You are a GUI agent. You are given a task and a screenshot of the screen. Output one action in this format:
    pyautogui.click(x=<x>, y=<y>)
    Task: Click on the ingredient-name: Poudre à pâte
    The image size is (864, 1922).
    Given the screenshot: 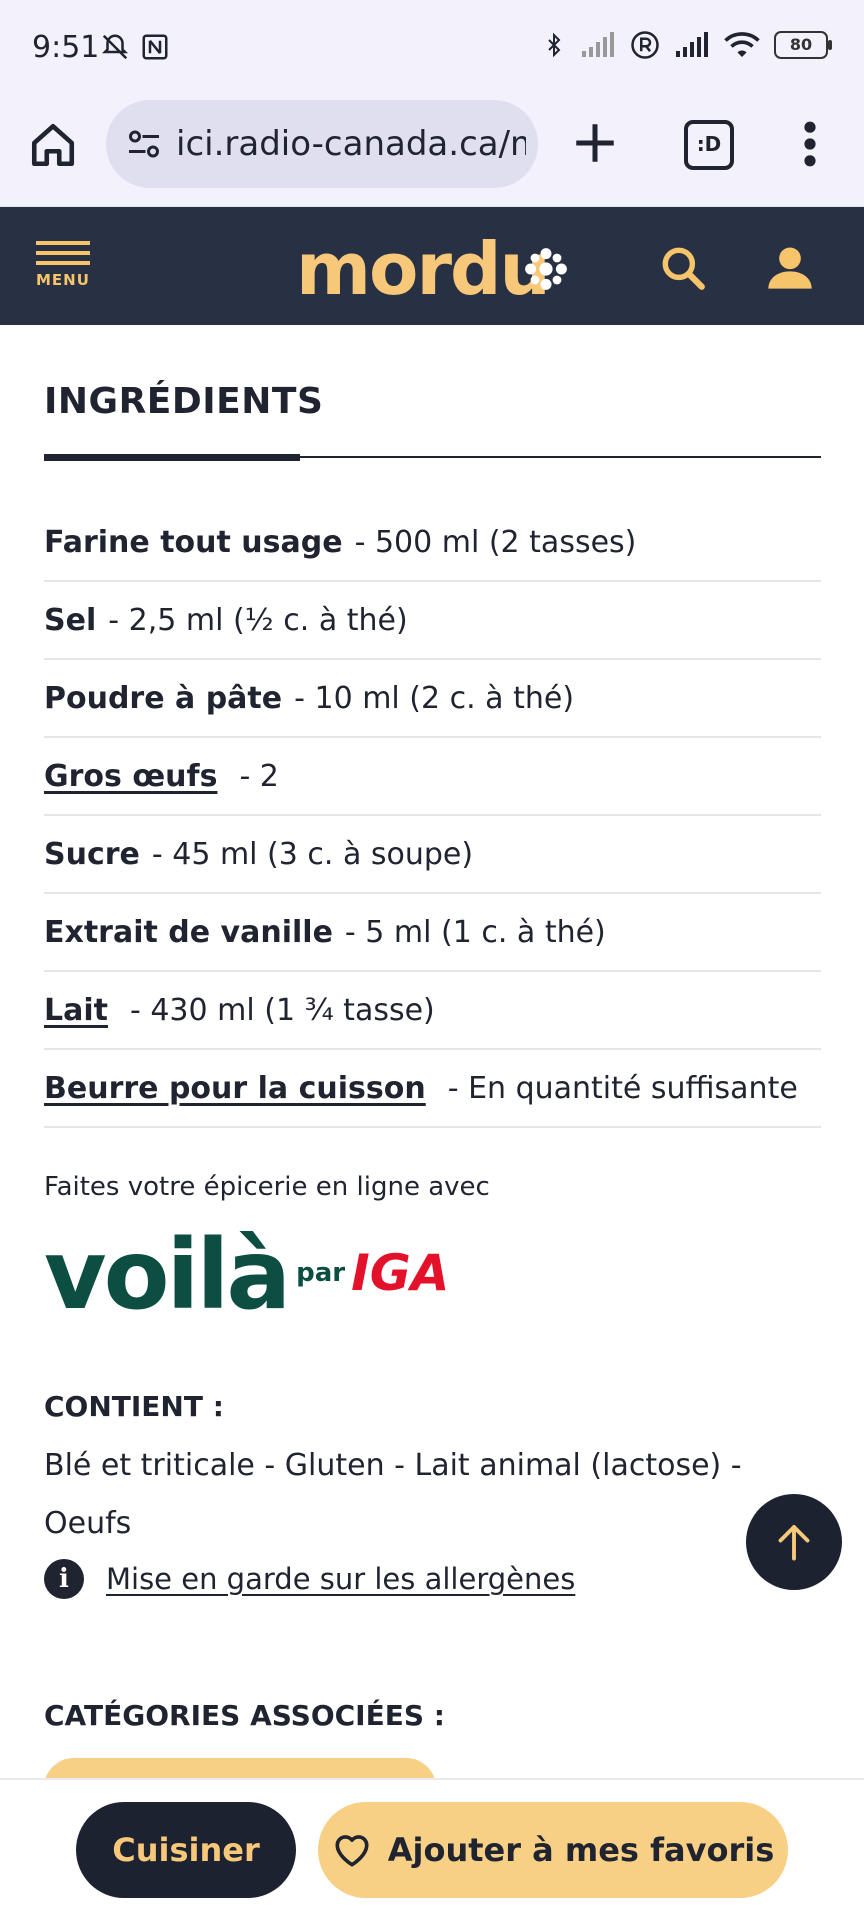 What is the action you would take?
    pyautogui.click(x=163, y=698)
    